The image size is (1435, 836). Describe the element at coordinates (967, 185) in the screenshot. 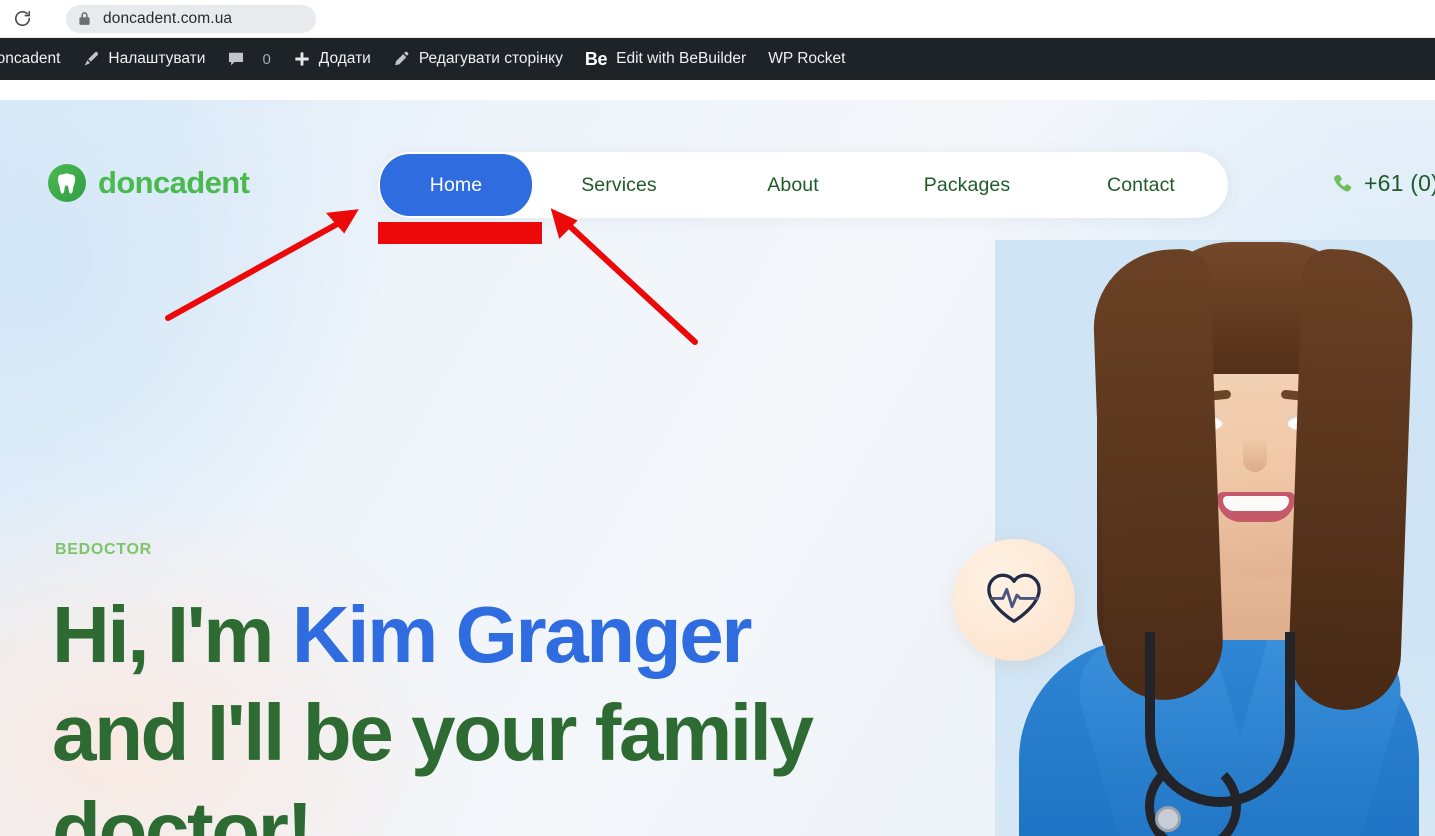

I see `nav-item-packages: Packages` at that location.